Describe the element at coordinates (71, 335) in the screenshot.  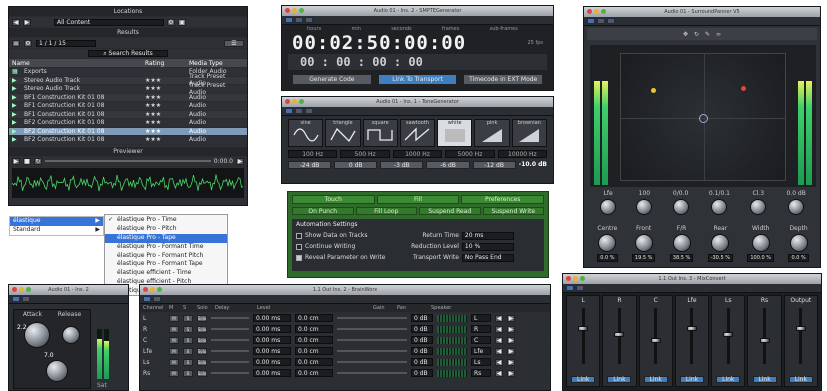
I see `release-knob` at that location.